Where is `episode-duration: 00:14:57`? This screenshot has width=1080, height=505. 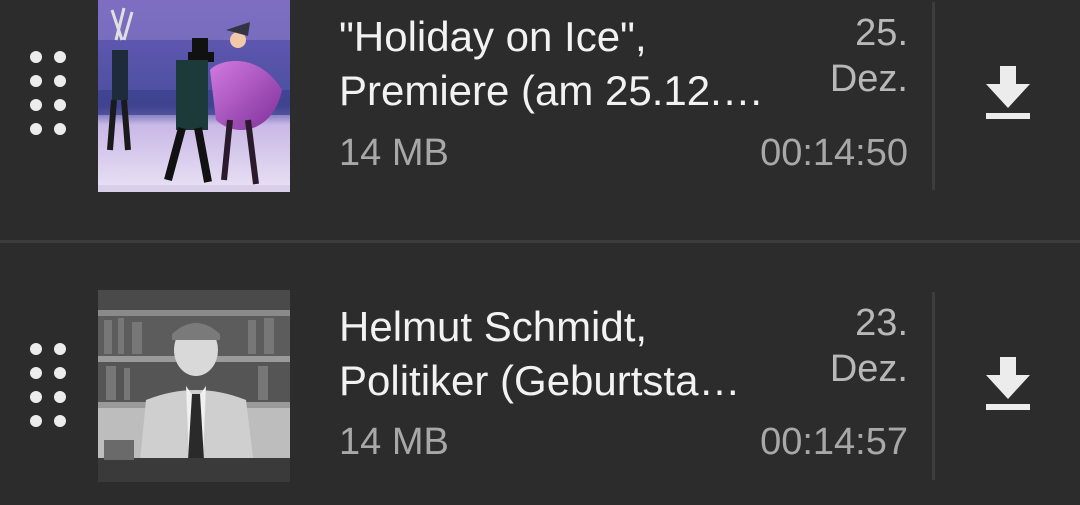 episode-duration: 00:14:57 is located at coordinates (834, 442).